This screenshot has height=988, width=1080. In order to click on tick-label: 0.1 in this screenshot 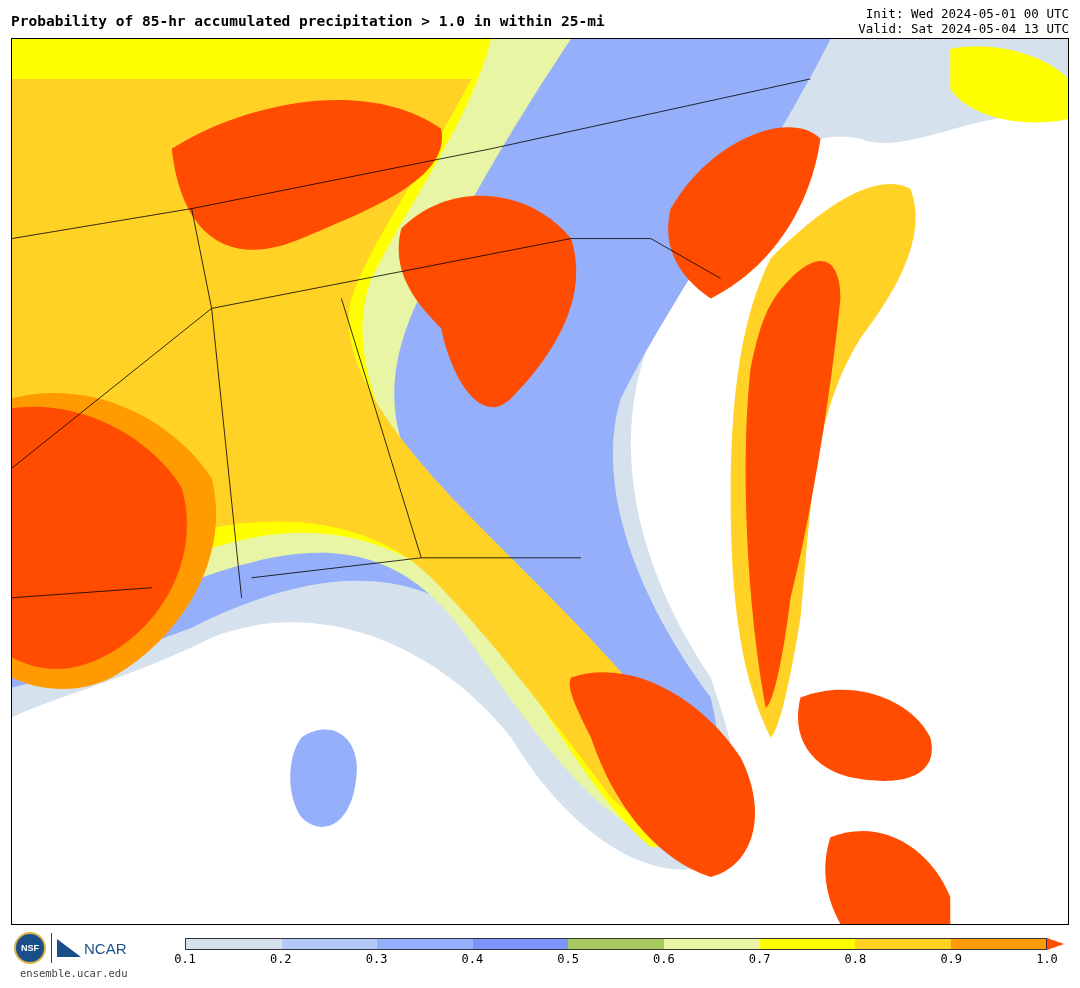, I will do `click(185, 959)`.